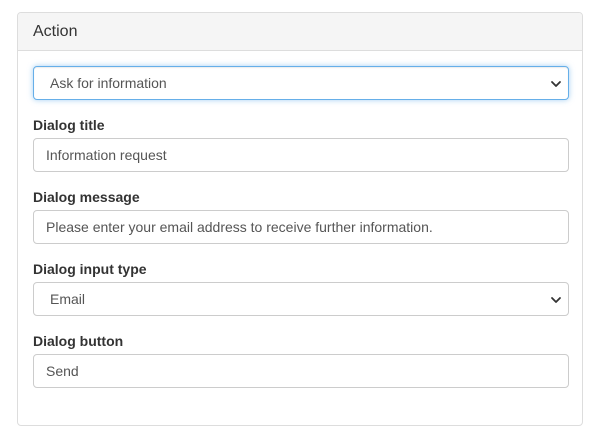 The image size is (602, 441). I want to click on dialog-title-input: Information request, so click(301, 155).